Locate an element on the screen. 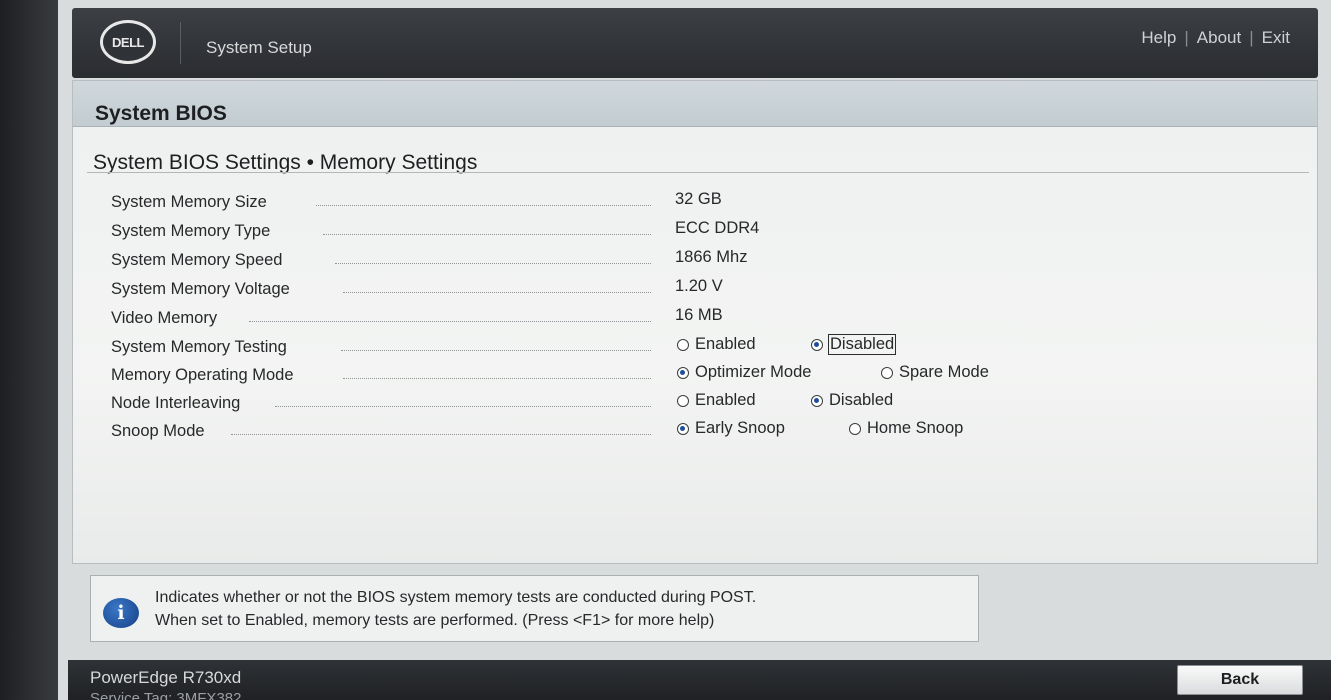 The height and width of the screenshot is (700, 1331). home-snoop-radio: Home Snoop is located at coordinates (906, 428).